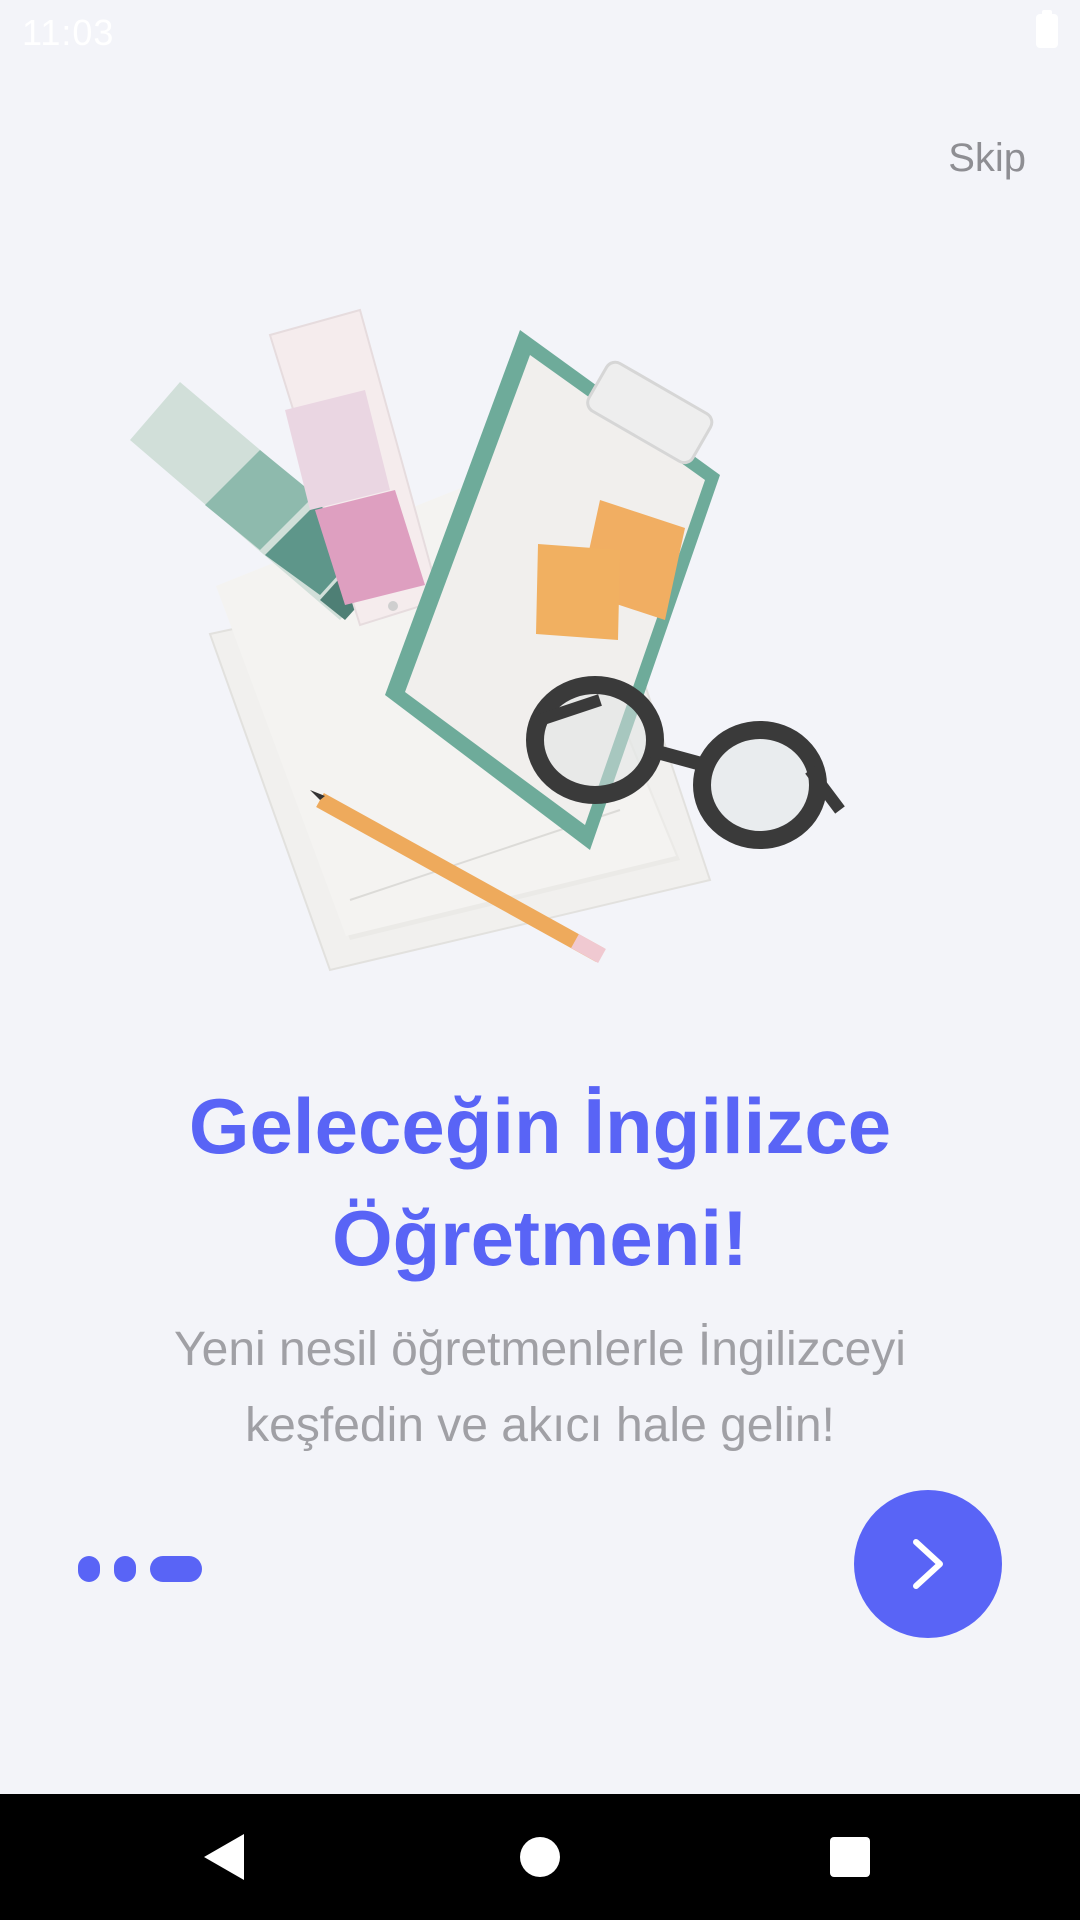 This screenshot has height=1920, width=1080. Describe the element at coordinates (224, 1857) in the screenshot. I see `back-icon` at that location.